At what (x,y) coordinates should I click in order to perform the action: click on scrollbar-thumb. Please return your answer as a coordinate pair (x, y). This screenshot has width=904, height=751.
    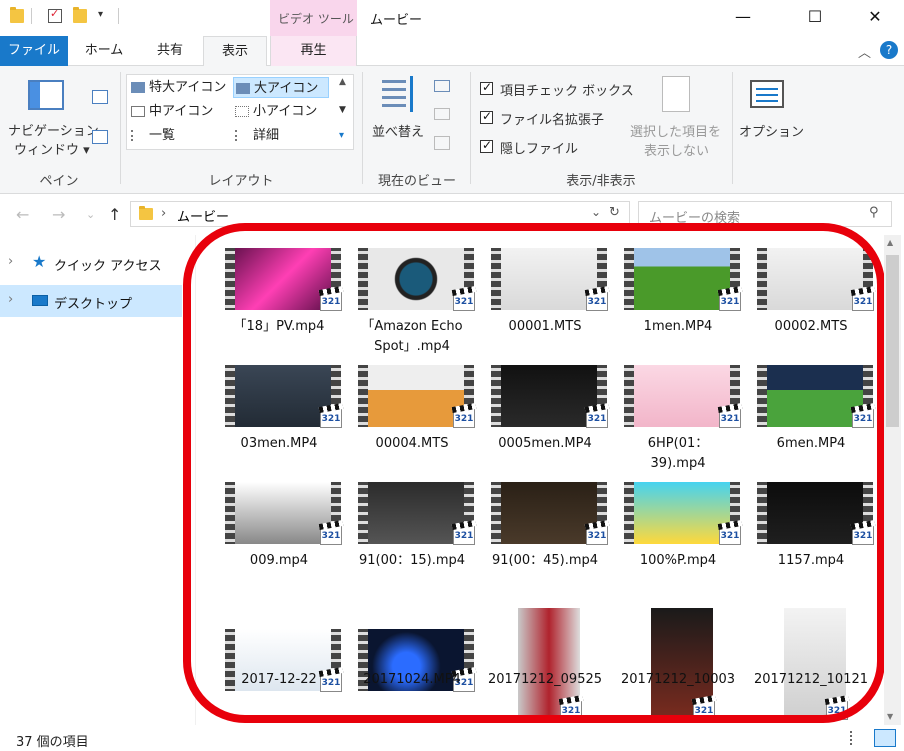
    Looking at the image, I should click on (892, 341).